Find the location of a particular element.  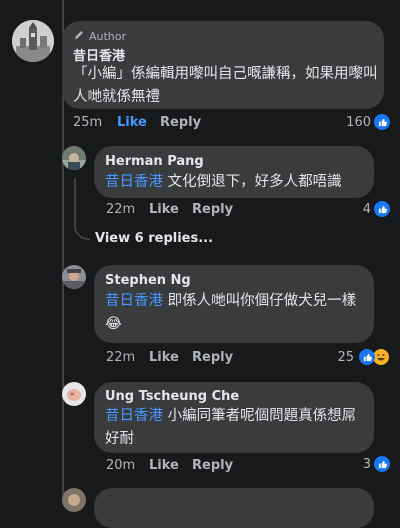

author-badge: Author is located at coordinates (99, 36).